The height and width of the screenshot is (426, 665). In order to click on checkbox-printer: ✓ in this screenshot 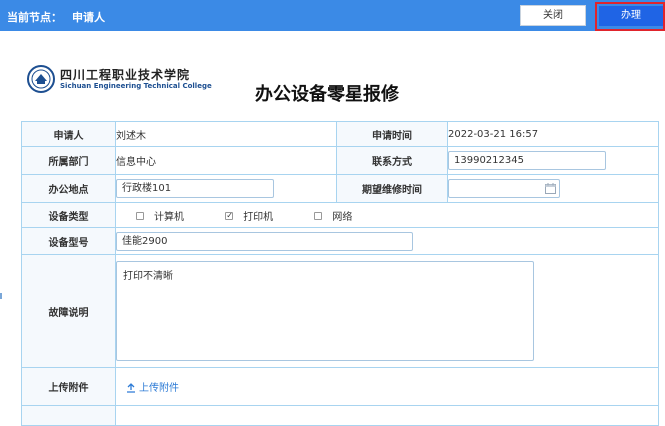, I will do `click(229, 215)`.